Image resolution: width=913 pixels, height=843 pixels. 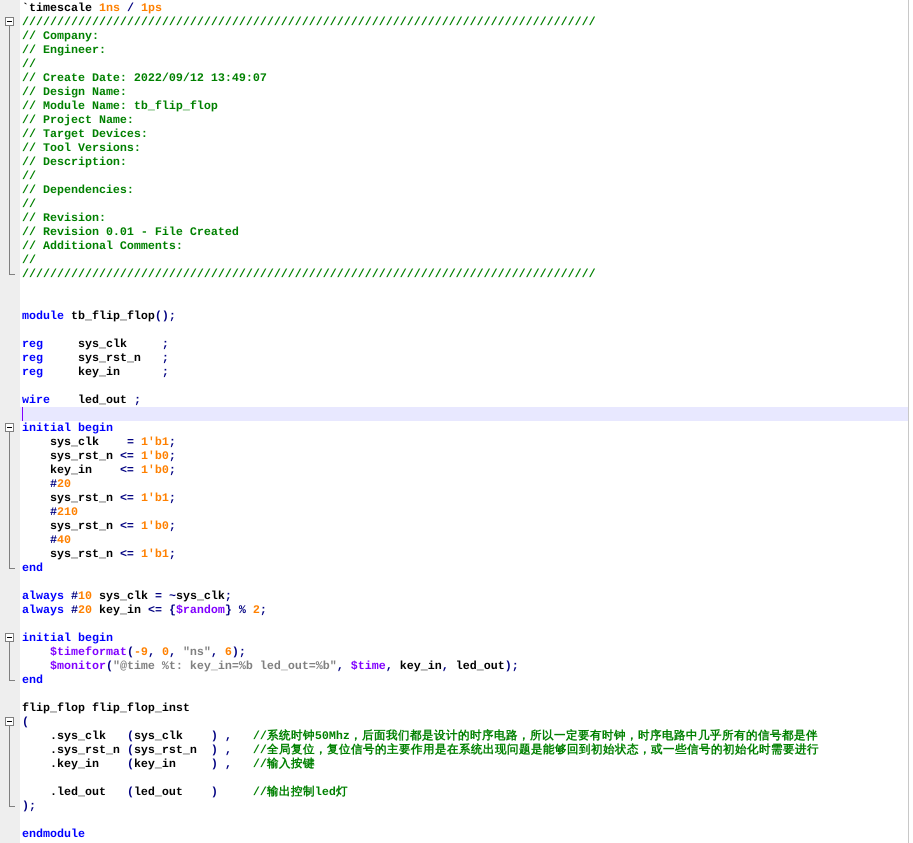 What do you see at coordinates (434, 750) in the screenshot?
I see `code-line: .sys_rst_n (sys_rst_n ) , //全局复位，复位信号的主要作用是在系统出现问题是能够回到初始状态，或一些信号的初始化时需要进行` at bounding box center [434, 750].